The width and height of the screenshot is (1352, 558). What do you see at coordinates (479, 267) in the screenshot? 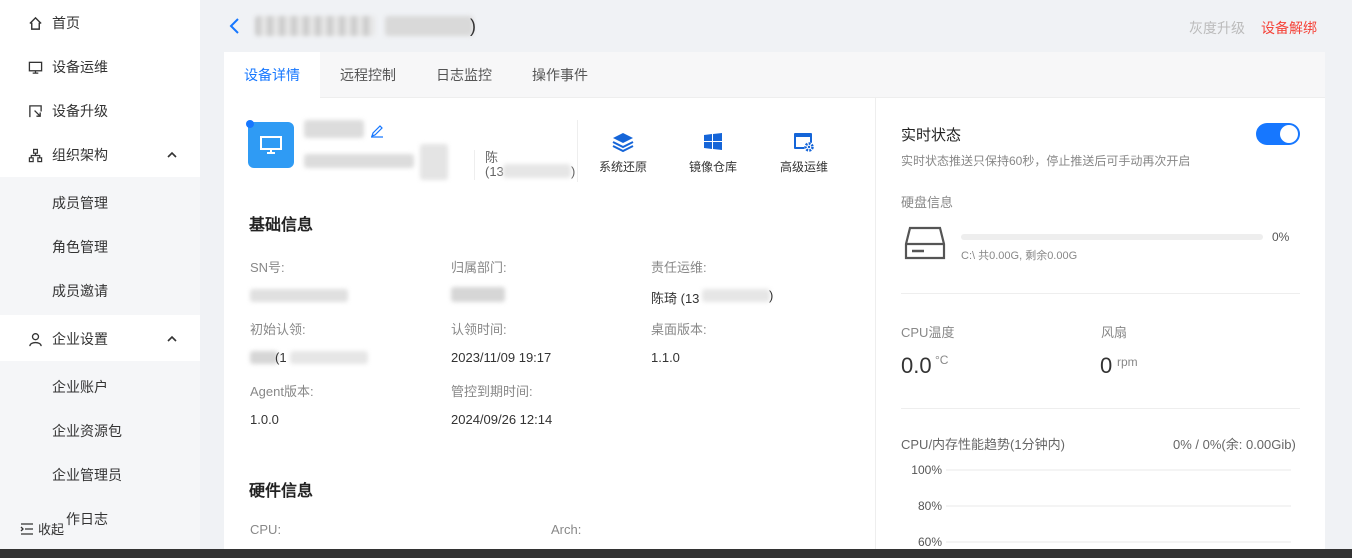
I see `dept-label: 归属部门:` at bounding box center [479, 267].